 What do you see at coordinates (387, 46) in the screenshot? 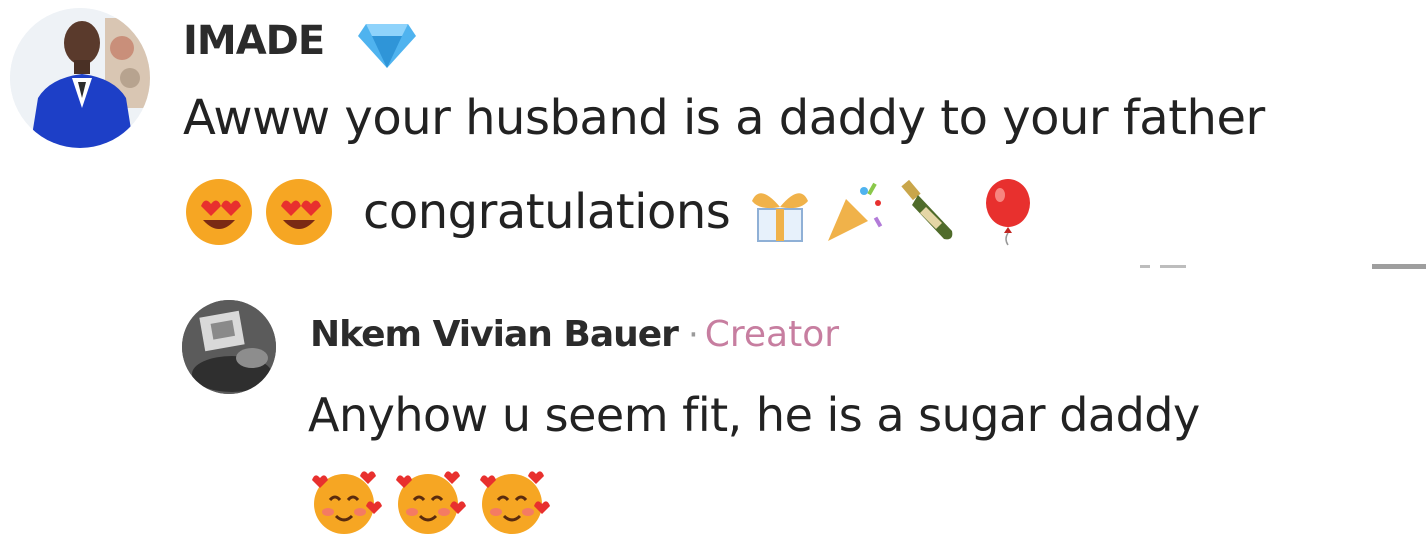
I see `diamond-icon` at bounding box center [387, 46].